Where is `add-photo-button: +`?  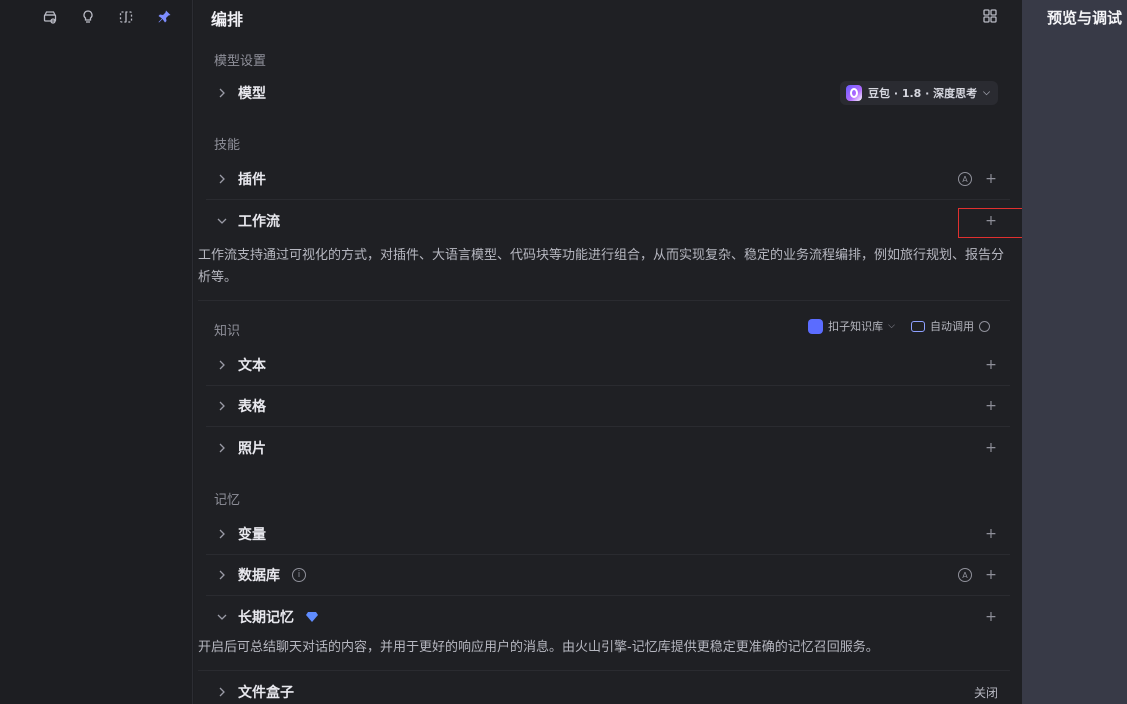 add-photo-button: + is located at coordinates (991, 448).